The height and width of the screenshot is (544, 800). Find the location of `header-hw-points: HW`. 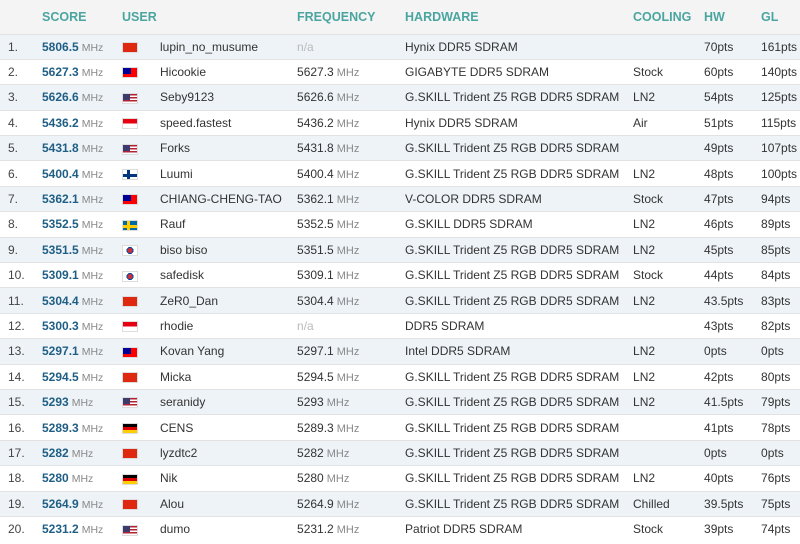

header-hw-points: HW is located at coordinates (732, 17).